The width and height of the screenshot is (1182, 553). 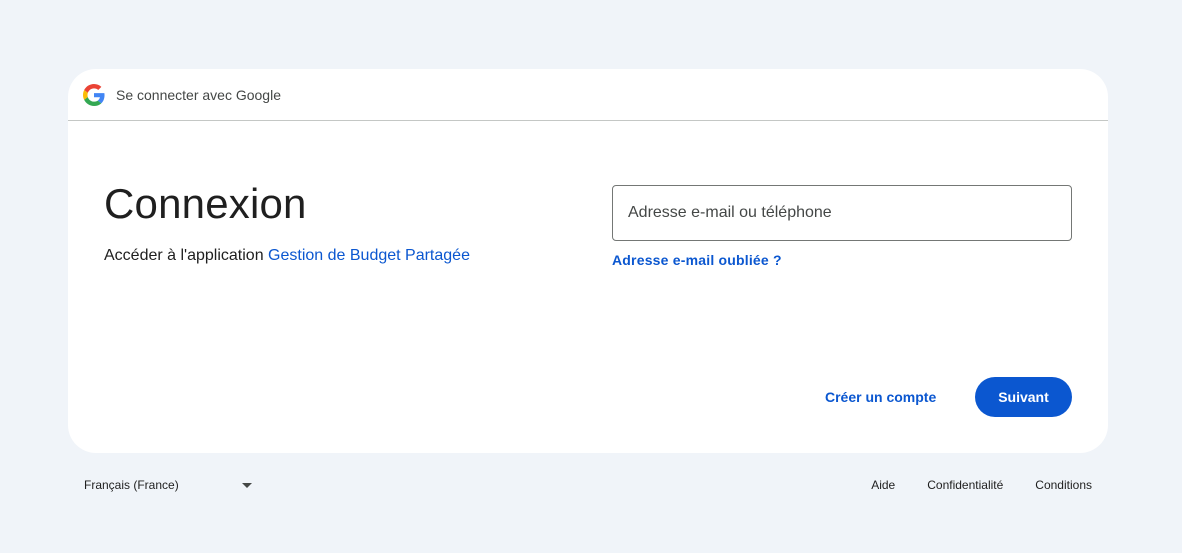 I want to click on google-g-icon, so click(x=94, y=94).